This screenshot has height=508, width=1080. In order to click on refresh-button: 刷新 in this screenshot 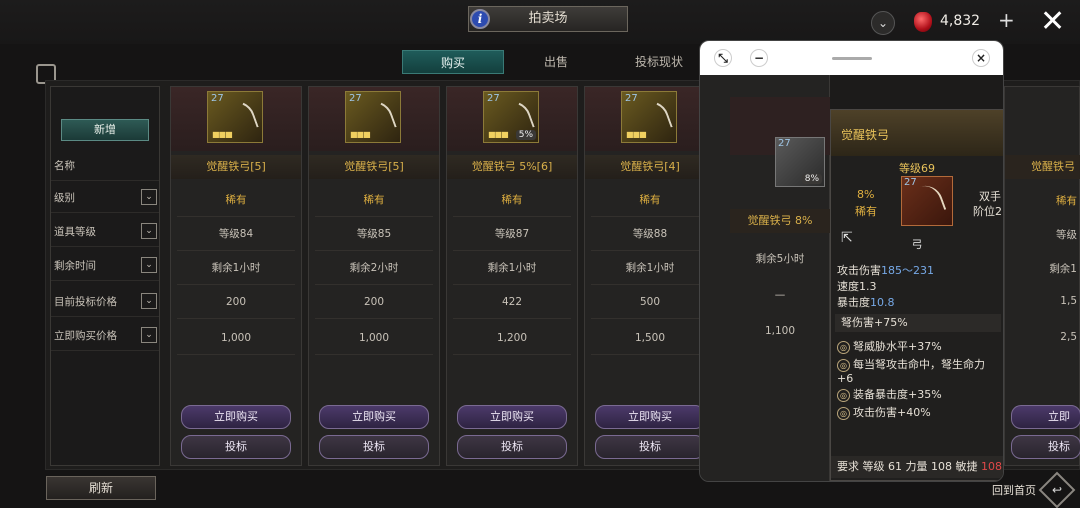, I will do `click(101, 488)`.